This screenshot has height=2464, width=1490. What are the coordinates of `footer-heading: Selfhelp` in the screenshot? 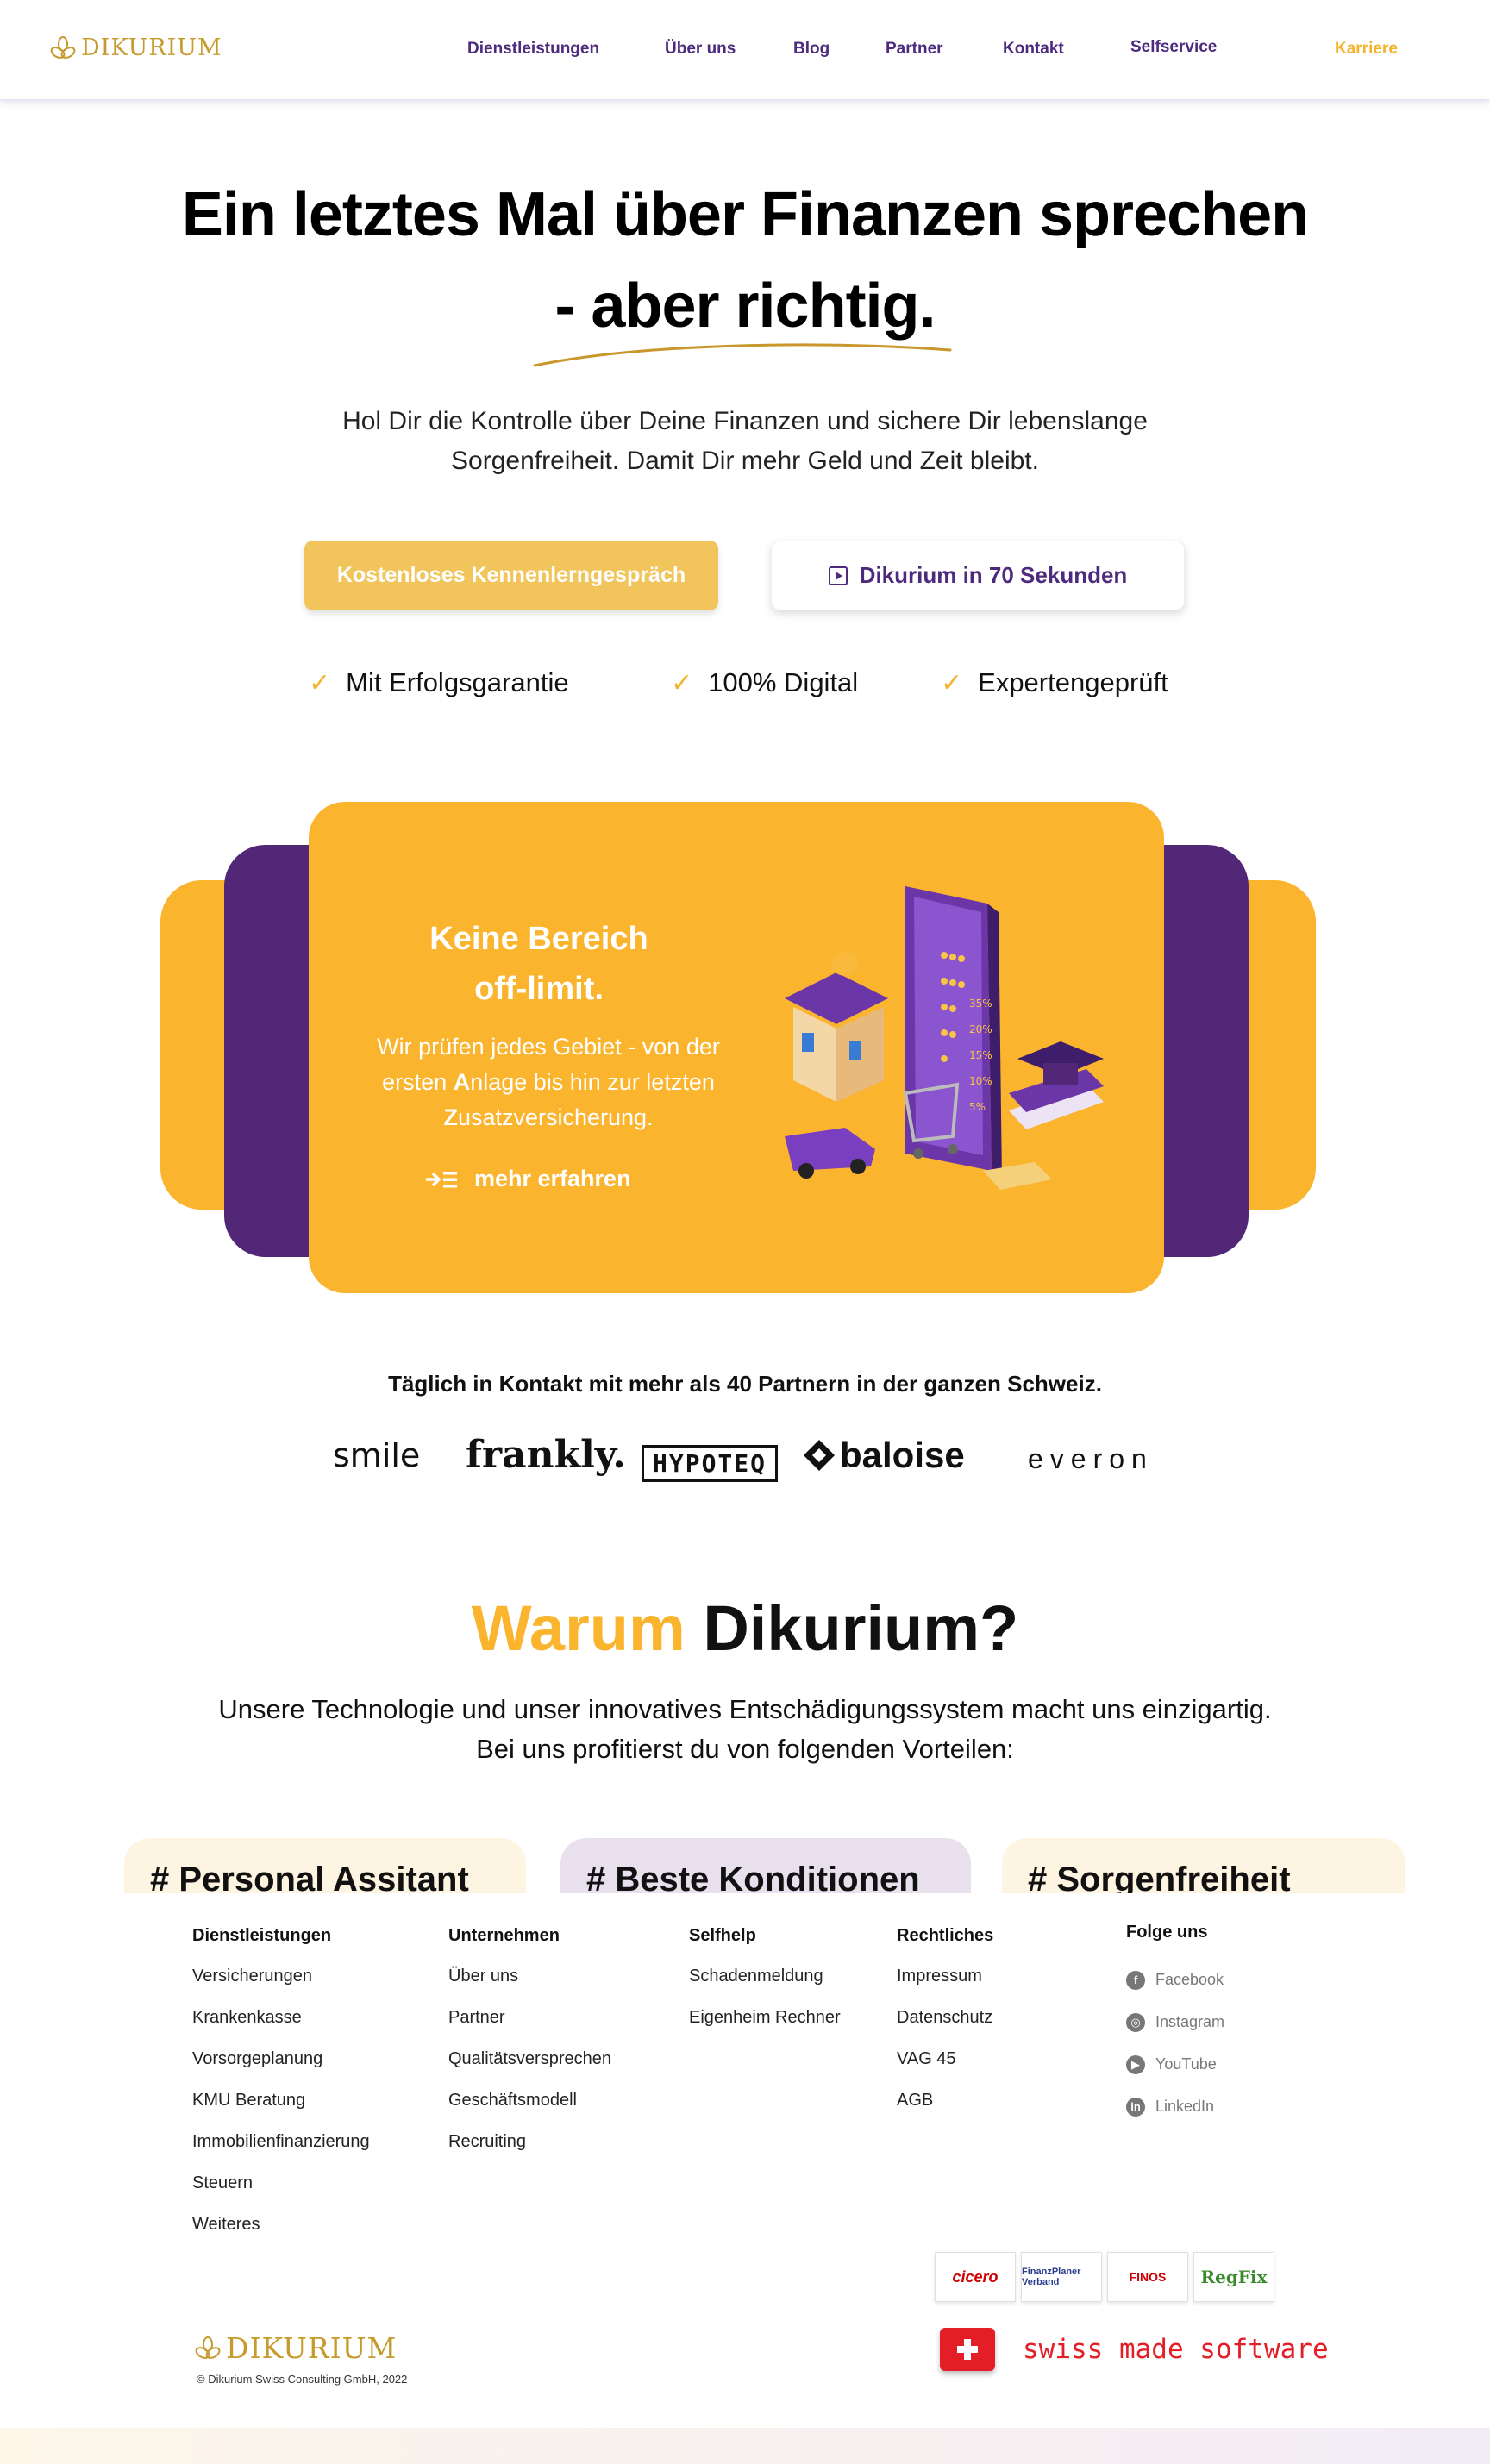 It's located at (722, 1935).